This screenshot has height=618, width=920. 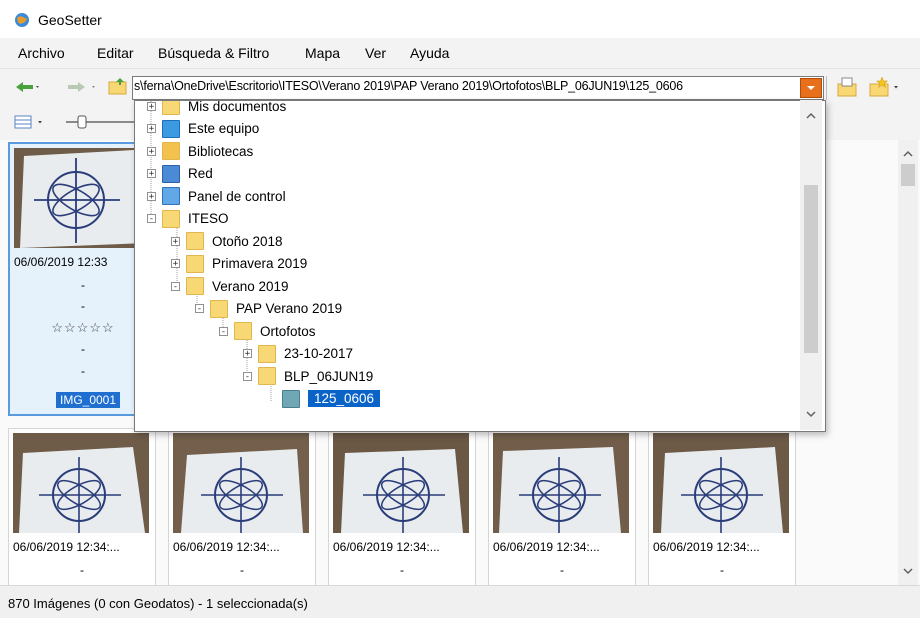 I want to click on tree-scroll-down-icon, so click(x=811, y=414).